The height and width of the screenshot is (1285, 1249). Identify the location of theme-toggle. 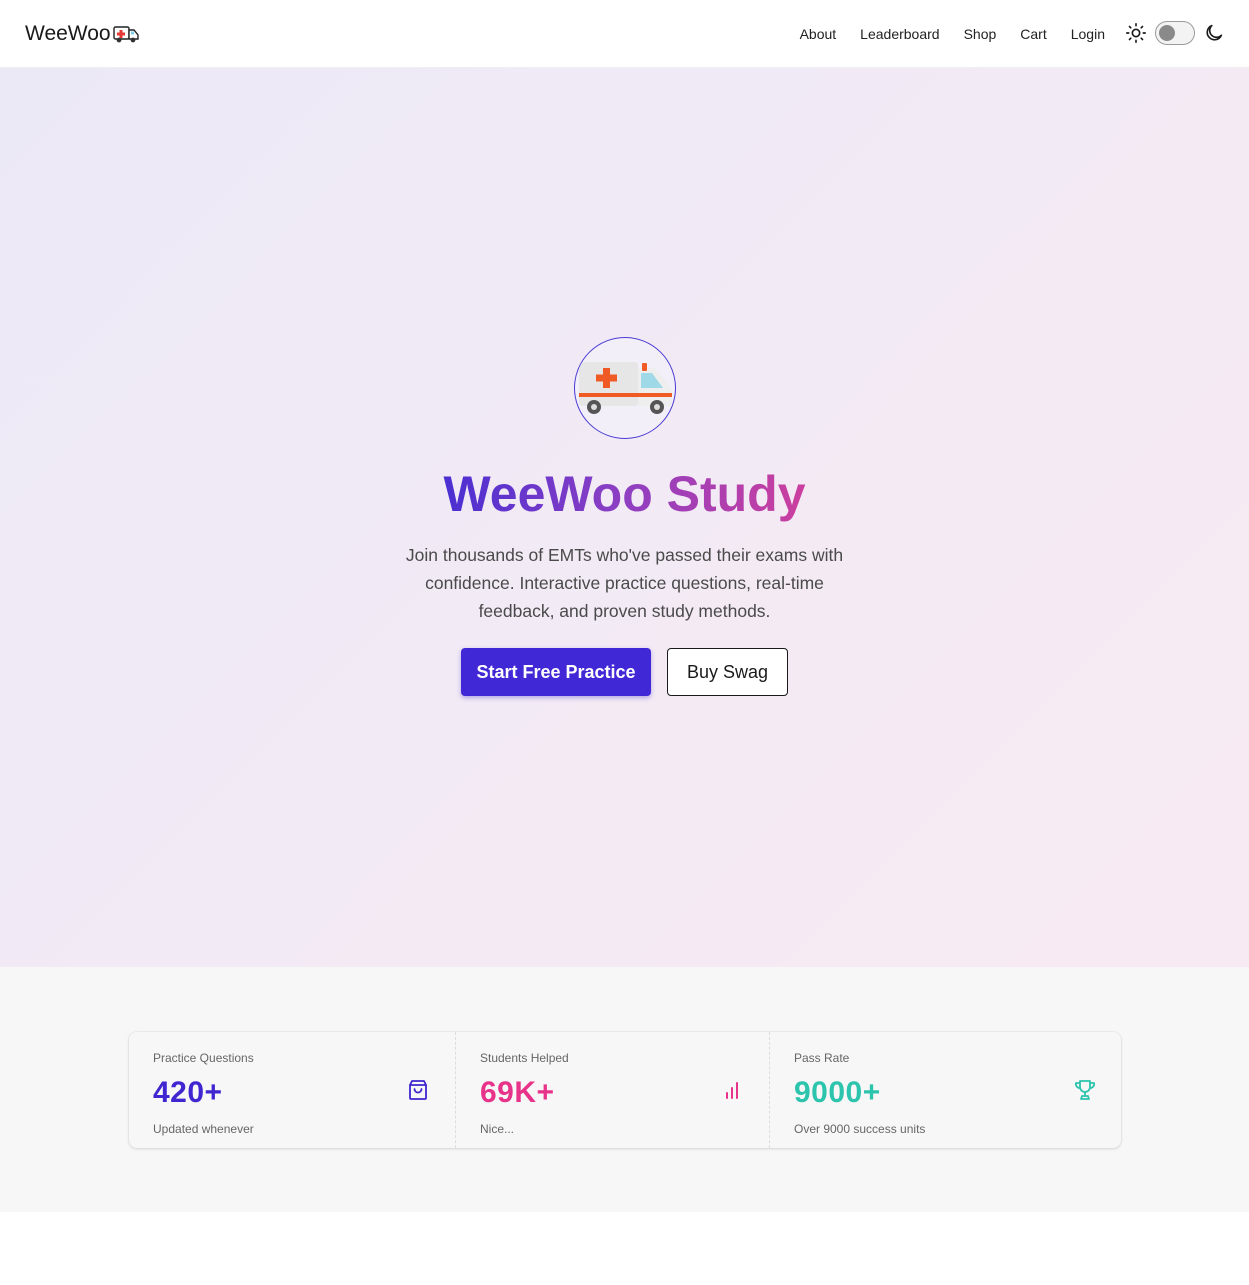
(1175, 33).